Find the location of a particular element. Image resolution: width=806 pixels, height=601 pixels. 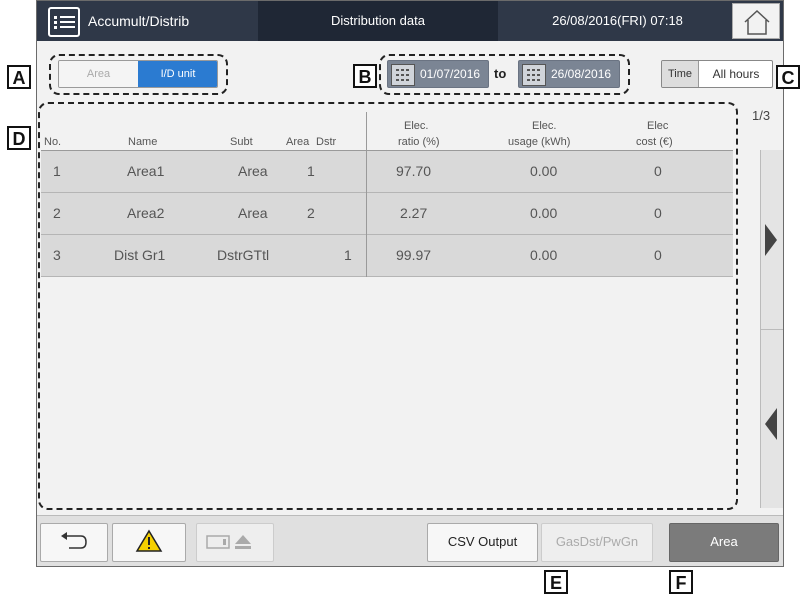

gasdst-pwgn-button: GasDst/PwGn is located at coordinates (597, 542).